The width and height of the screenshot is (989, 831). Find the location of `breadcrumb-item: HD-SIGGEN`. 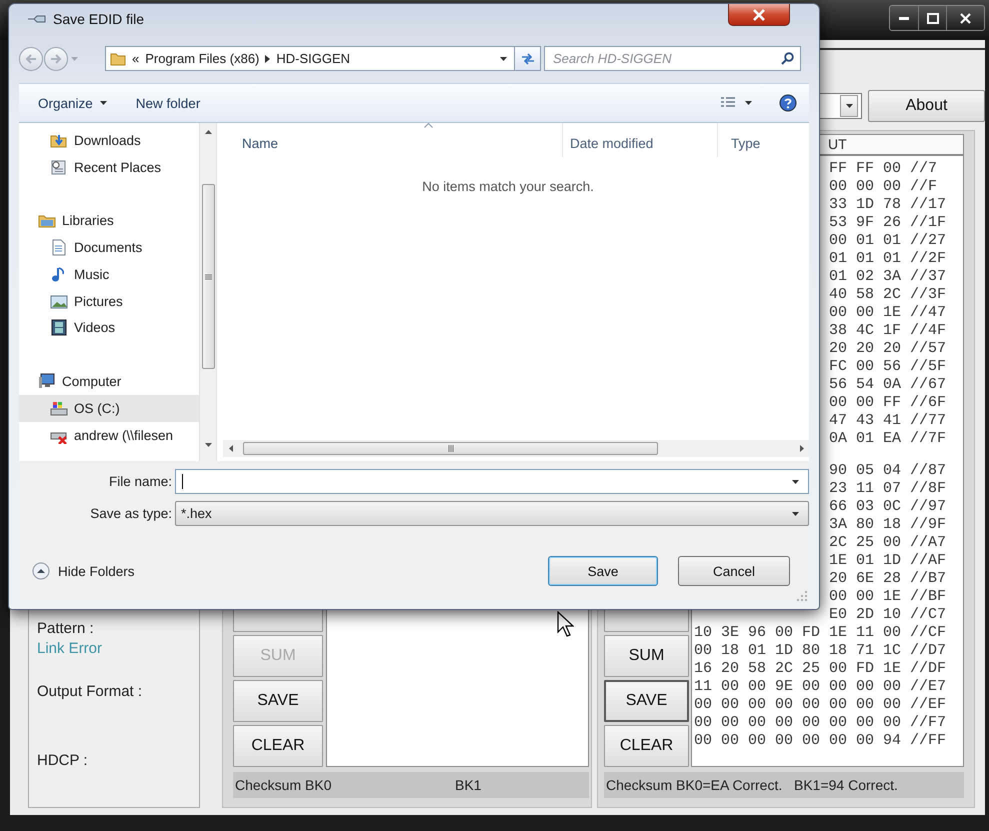

breadcrumb-item: HD-SIGGEN is located at coordinates (313, 58).